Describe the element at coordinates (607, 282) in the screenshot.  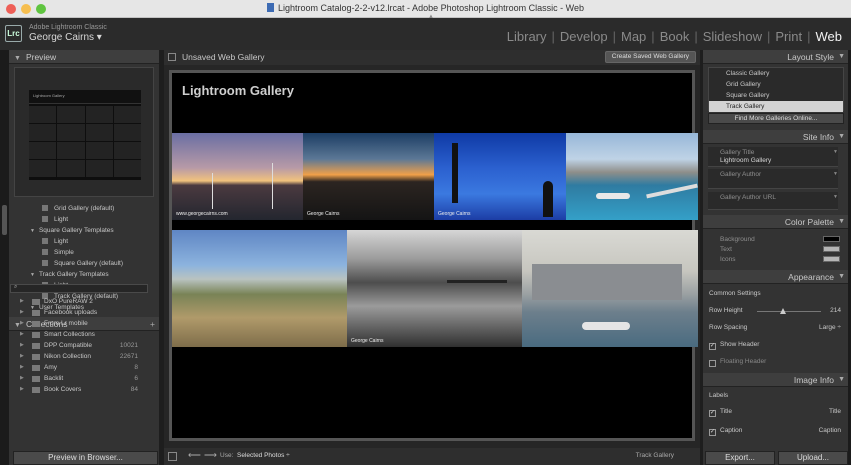
I see `warship-shape` at that location.